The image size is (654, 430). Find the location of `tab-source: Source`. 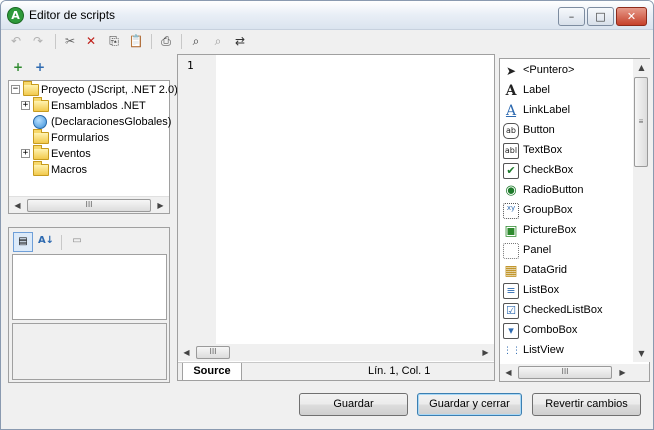

tab-source: Source is located at coordinates (212, 372).